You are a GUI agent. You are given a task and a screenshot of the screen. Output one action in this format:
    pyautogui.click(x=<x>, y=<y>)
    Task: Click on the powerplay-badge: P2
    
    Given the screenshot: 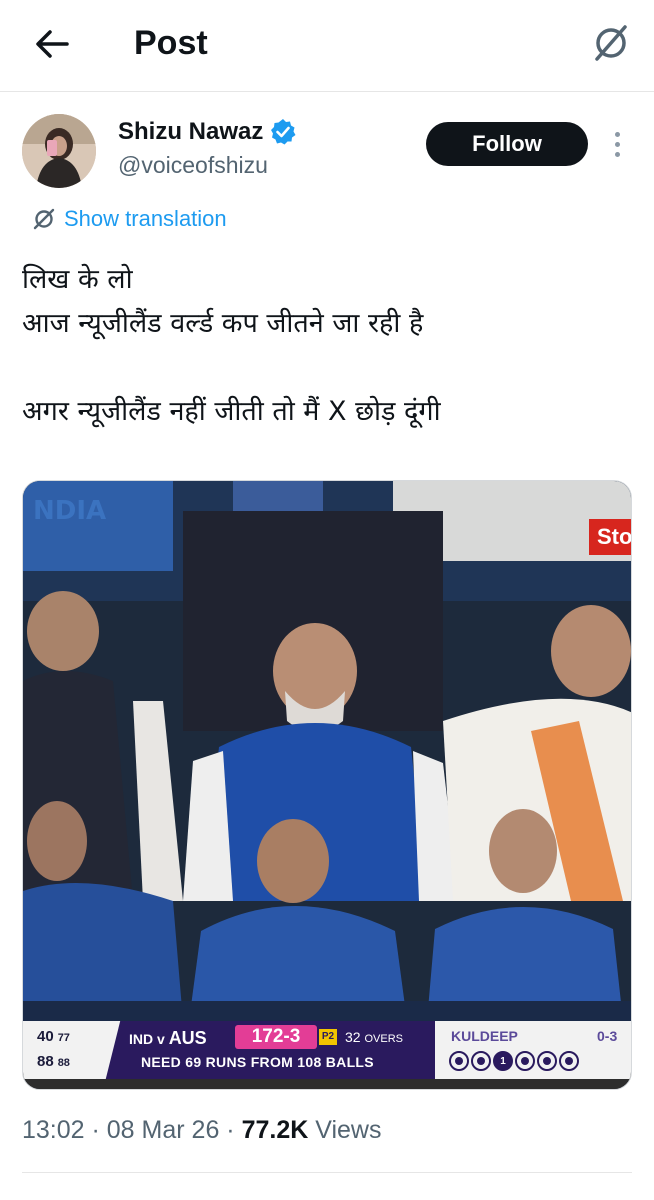 What is the action you would take?
    pyautogui.click(x=328, y=1037)
    